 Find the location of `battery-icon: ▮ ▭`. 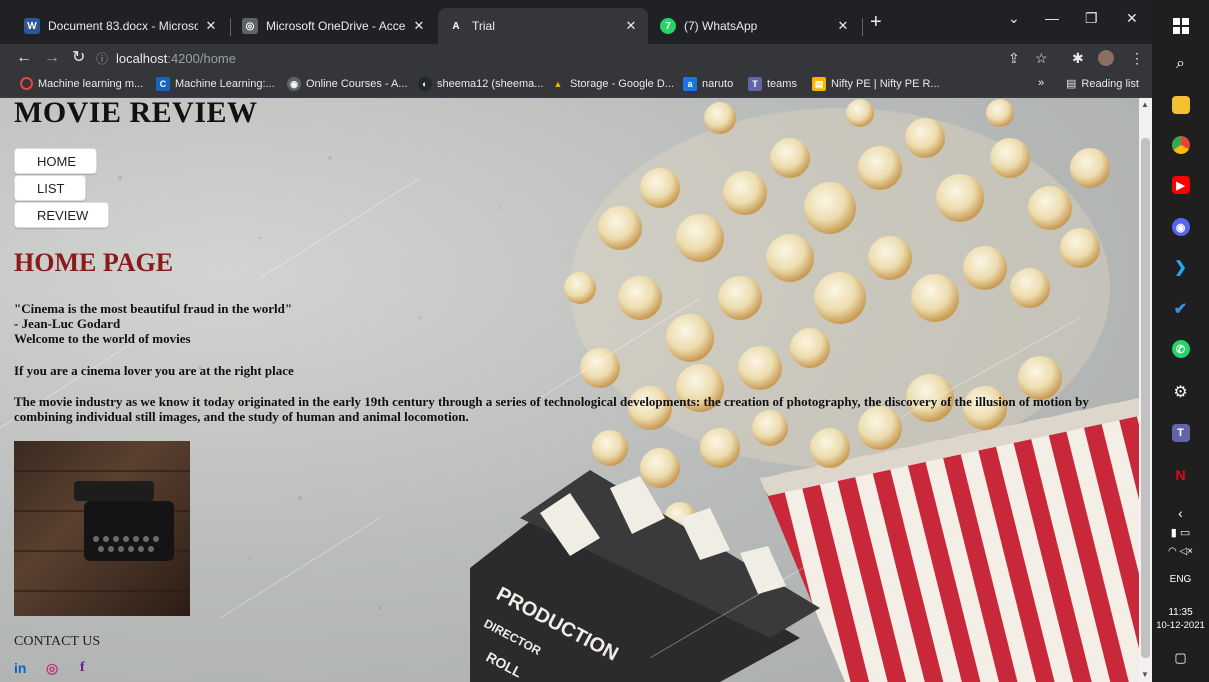

battery-icon: ▮ ▭ is located at coordinates (1180, 532).